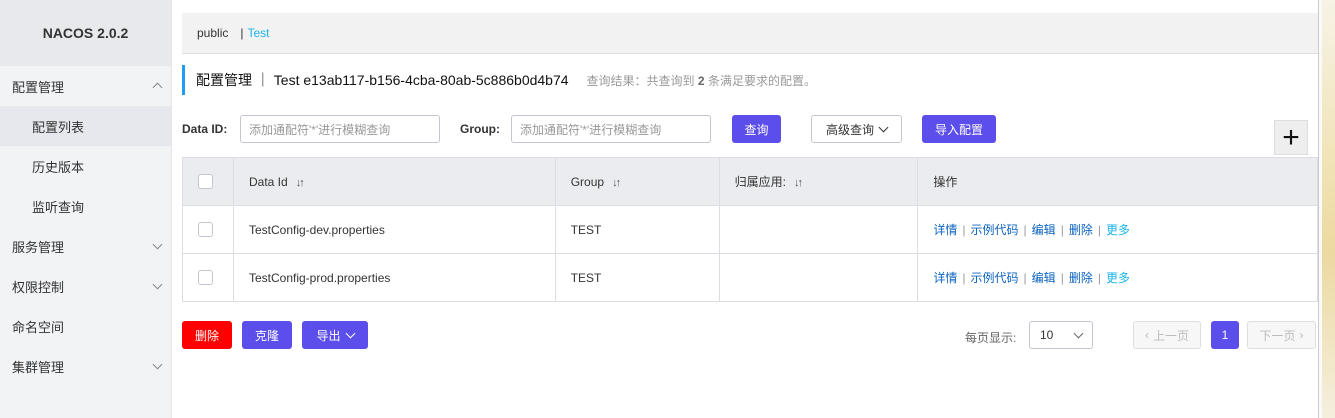 The width and height of the screenshot is (1335, 418). Describe the element at coordinates (1225, 335) in the screenshot. I see `page-number-current: 1` at that location.